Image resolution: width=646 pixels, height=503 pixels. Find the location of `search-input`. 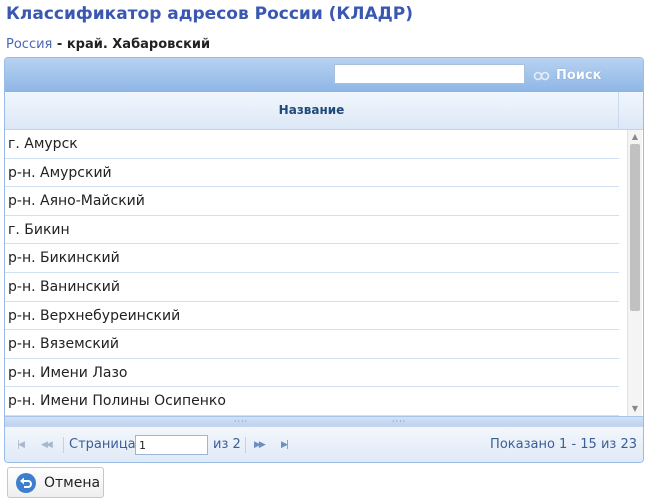

search-input is located at coordinates (429, 74).